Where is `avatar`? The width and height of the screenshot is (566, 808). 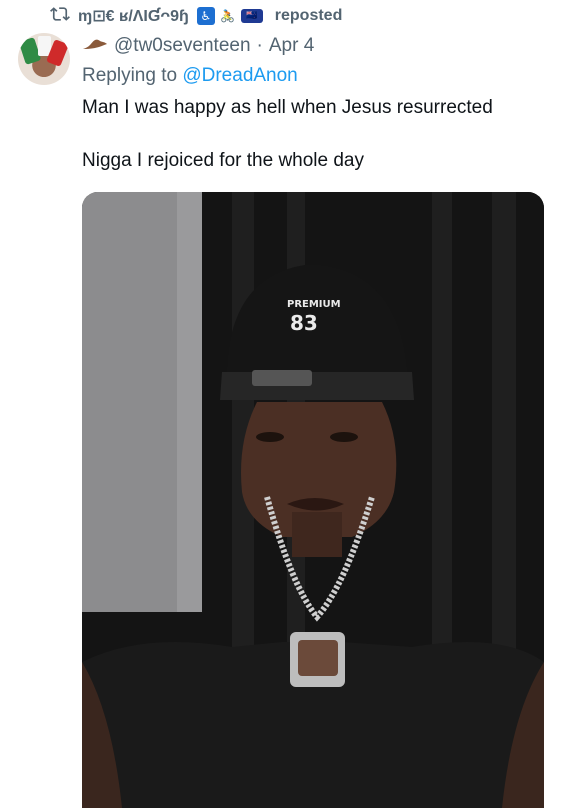
avatar is located at coordinates (44, 59).